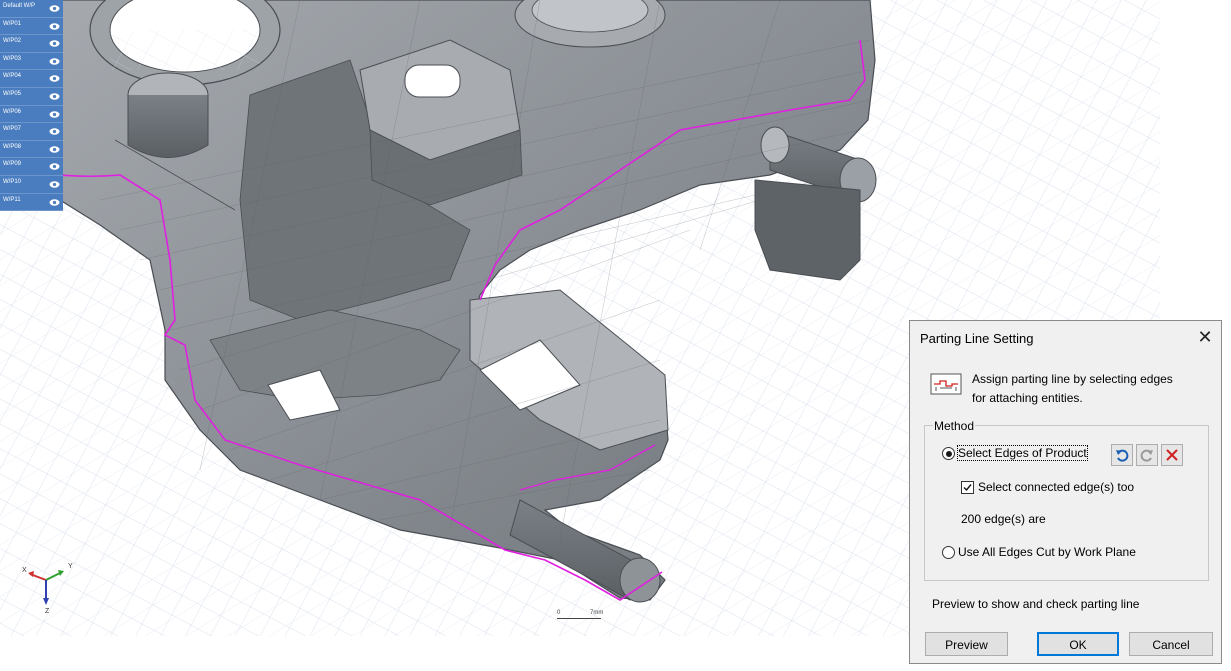 The height and width of the screenshot is (671, 1231). Describe the element at coordinates (31, 132) in the screenshot. I see `work-plane-row-07: W/P07` at that location.